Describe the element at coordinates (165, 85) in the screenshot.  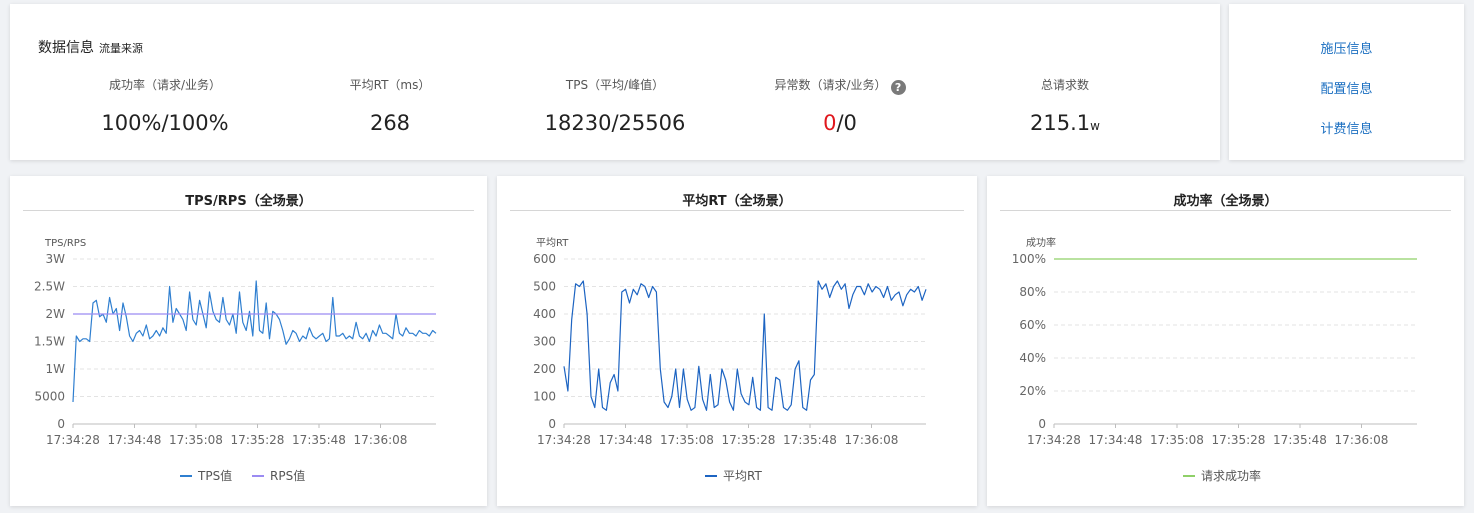
I see `metric-label: 成功率（请求/业务）` at that location.